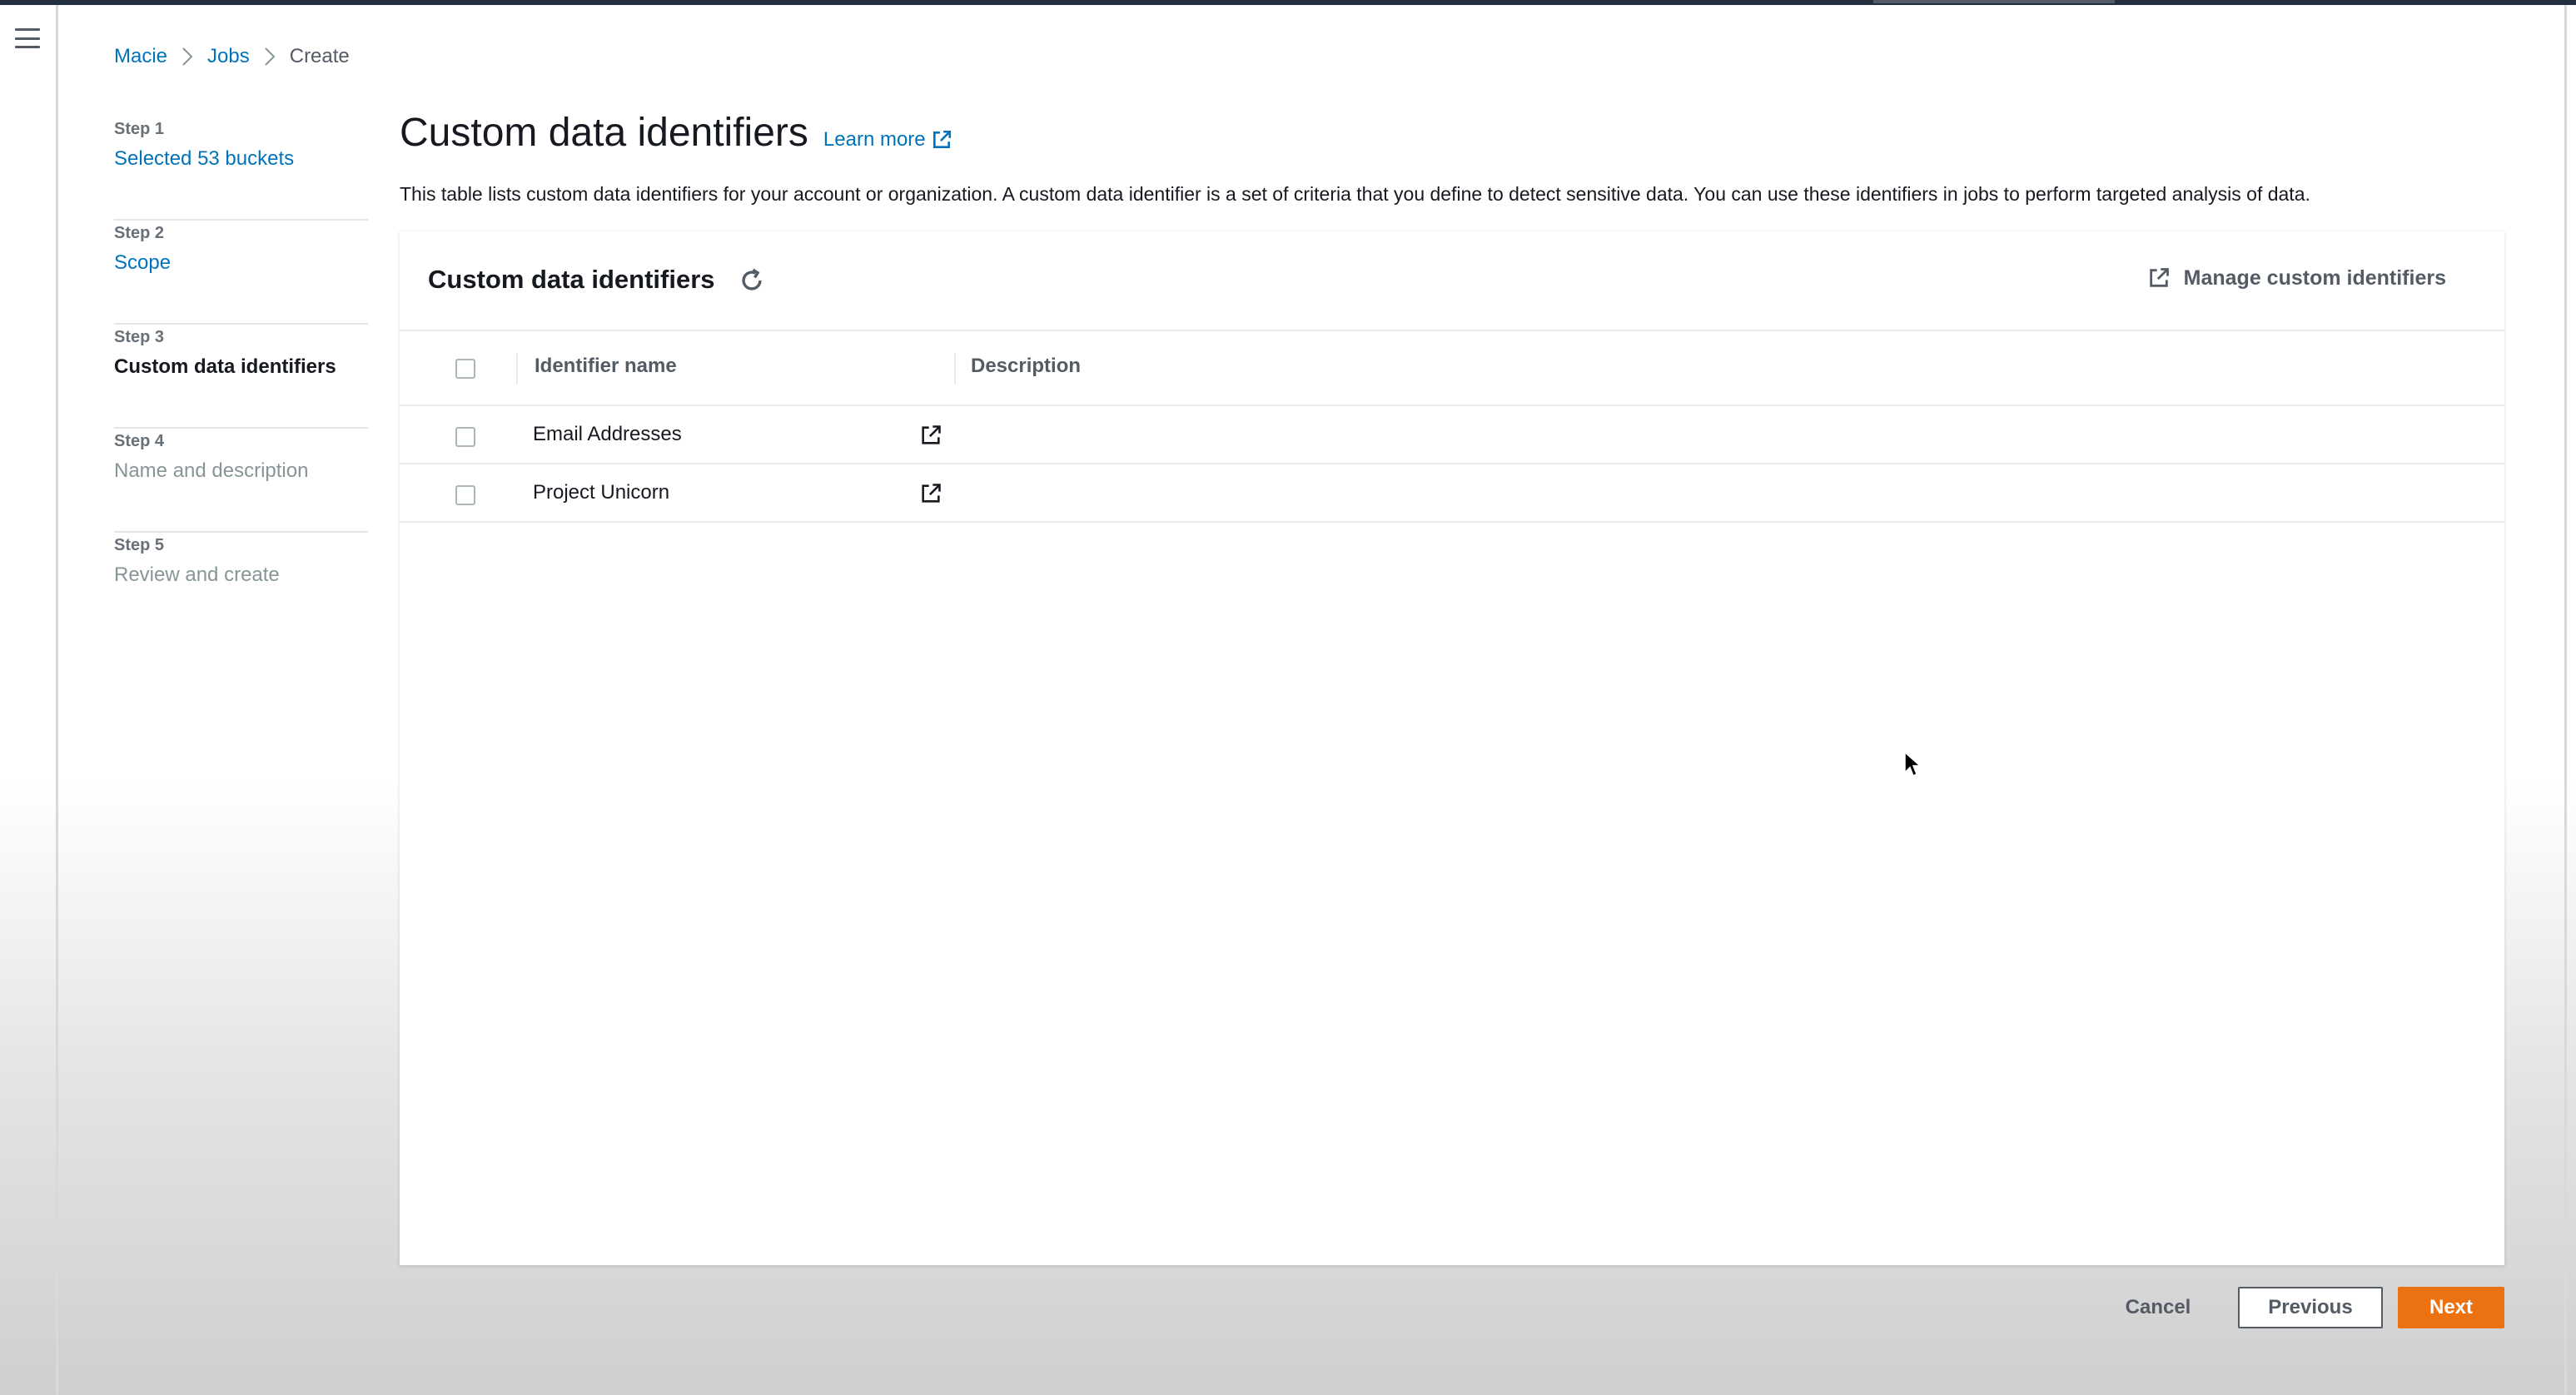 The height and width of the screenshot is (1395, 2576). What do you see at coordinates (140, 56) in the screenshot?
I see `breadcrumb-macie: Macie` at bounding box center [140, 56].